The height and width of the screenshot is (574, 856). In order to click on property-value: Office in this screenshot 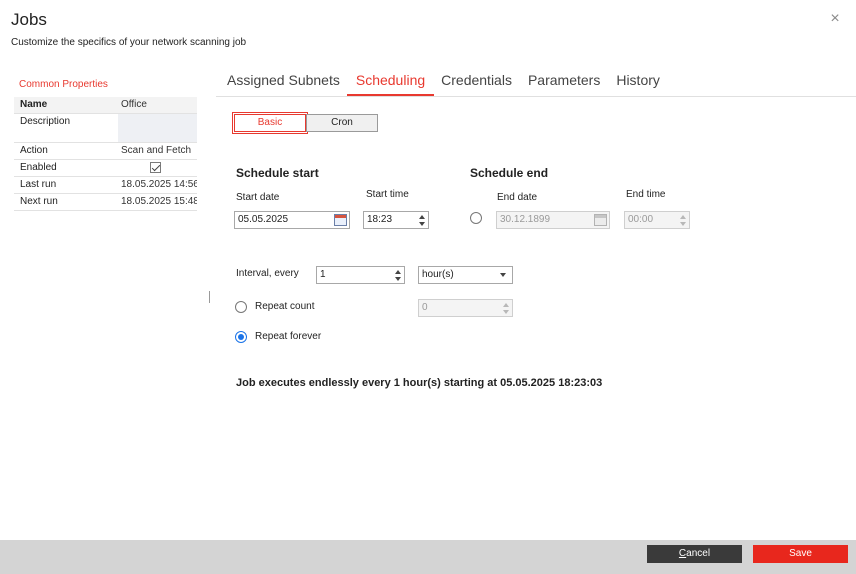, I will do `click(157, 105)`.